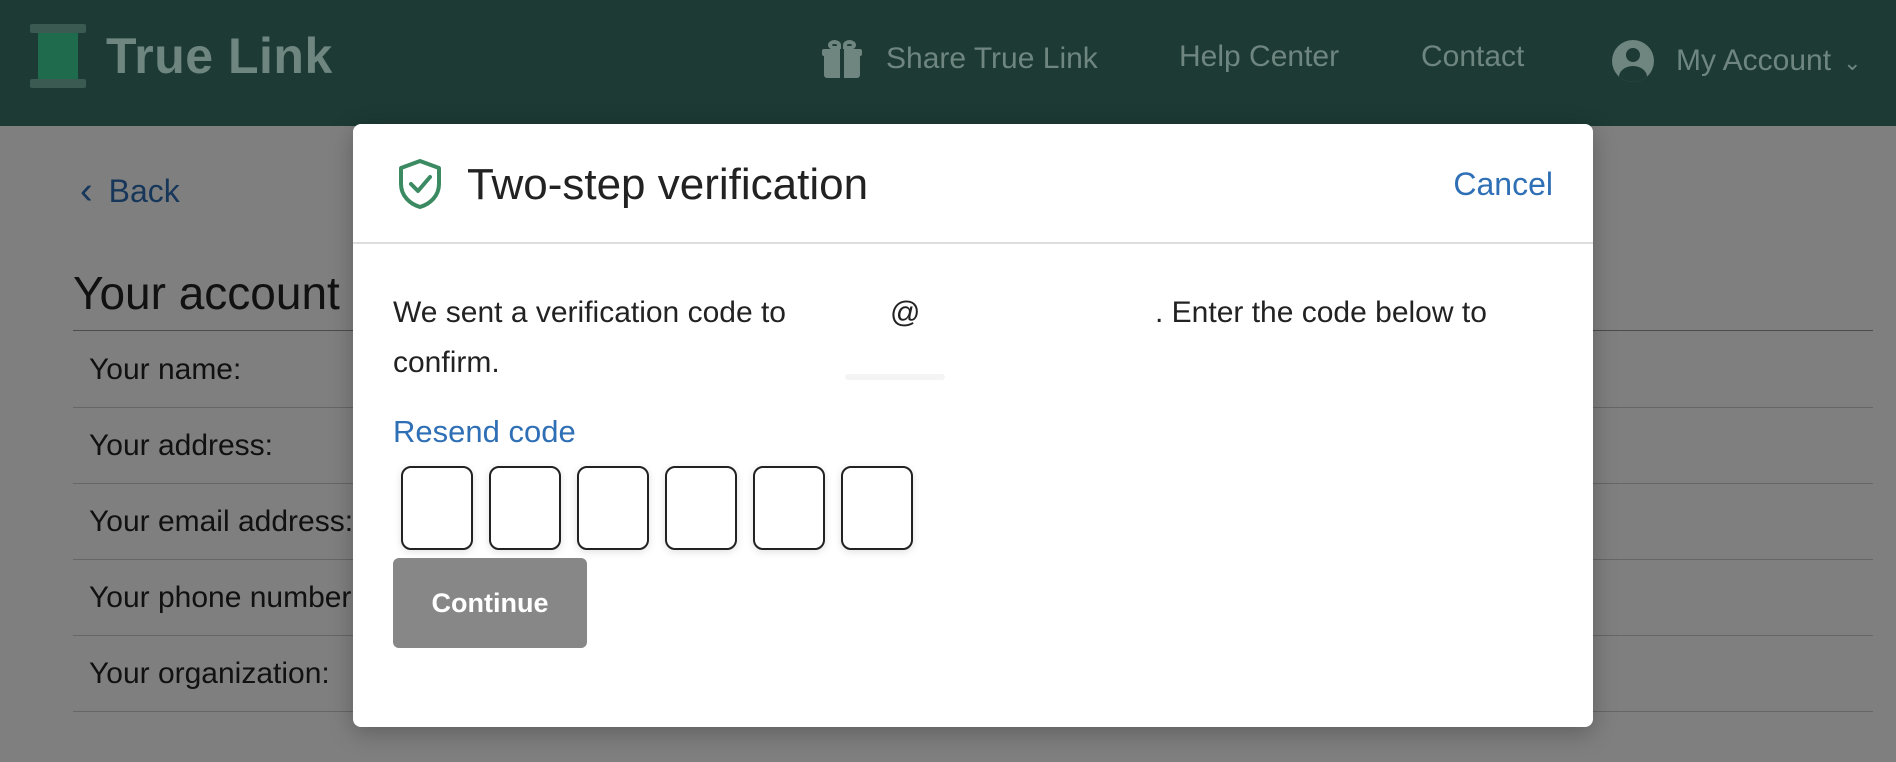 The width and height of the screenshot is (1896, 762). What do you see at coordinates (589, 312) in the screenshot?
I see `message-start: We sent a verification code to` at bounding box center [589, 312].